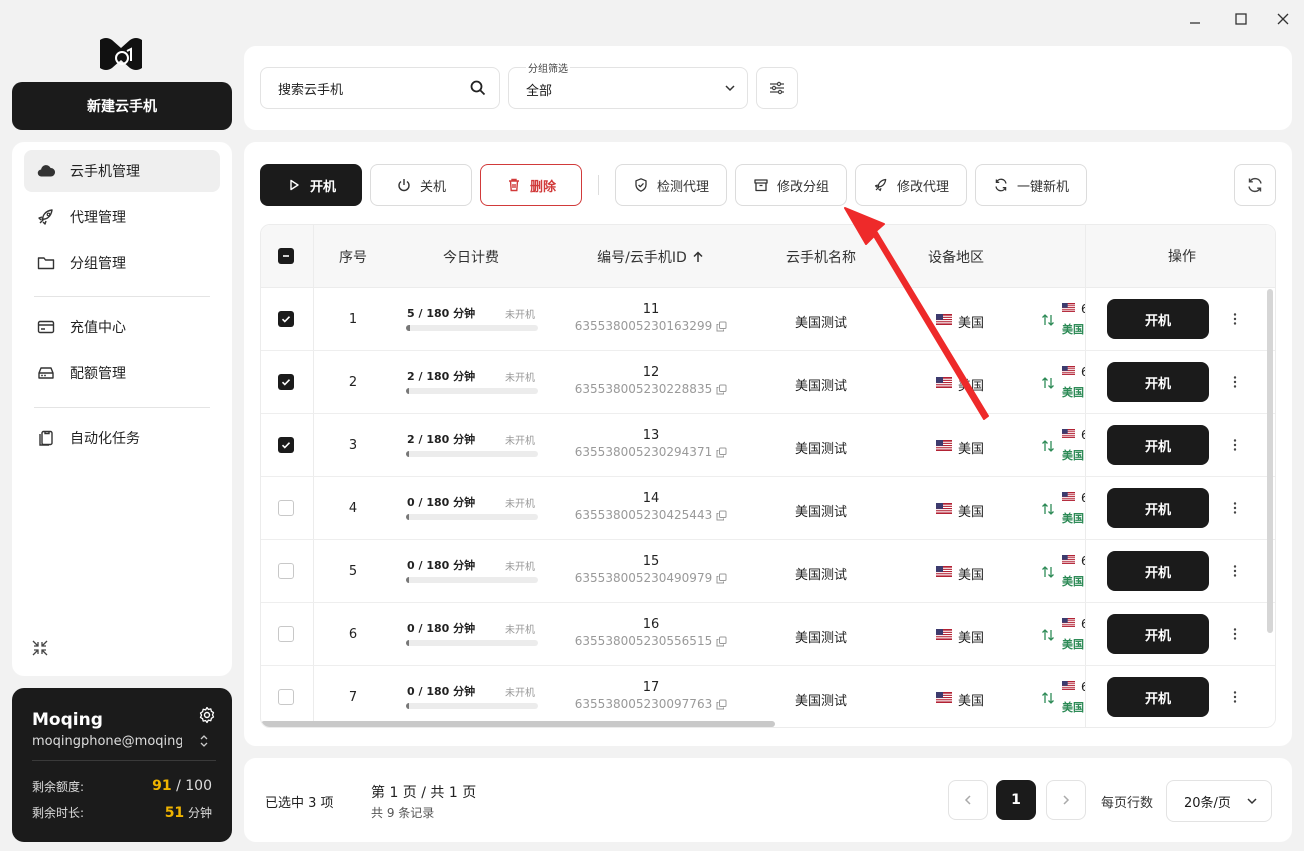  Describe the element at coordinates (802, 187) in the screenshot. I see `edit-group-label: 修改分组` at that location.